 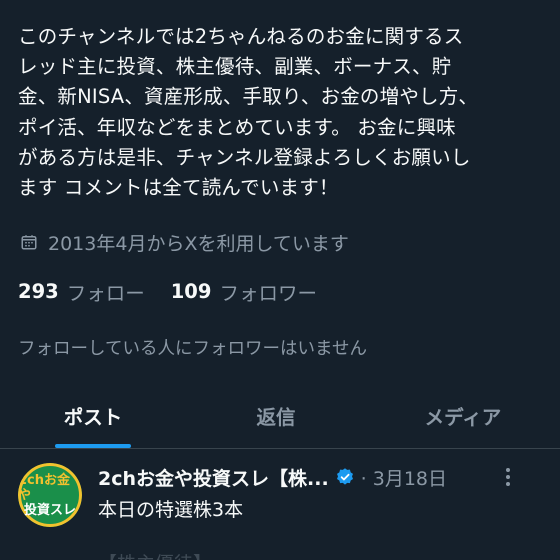 I want to click on tab-label: メディア, so click(x=463, y=417).